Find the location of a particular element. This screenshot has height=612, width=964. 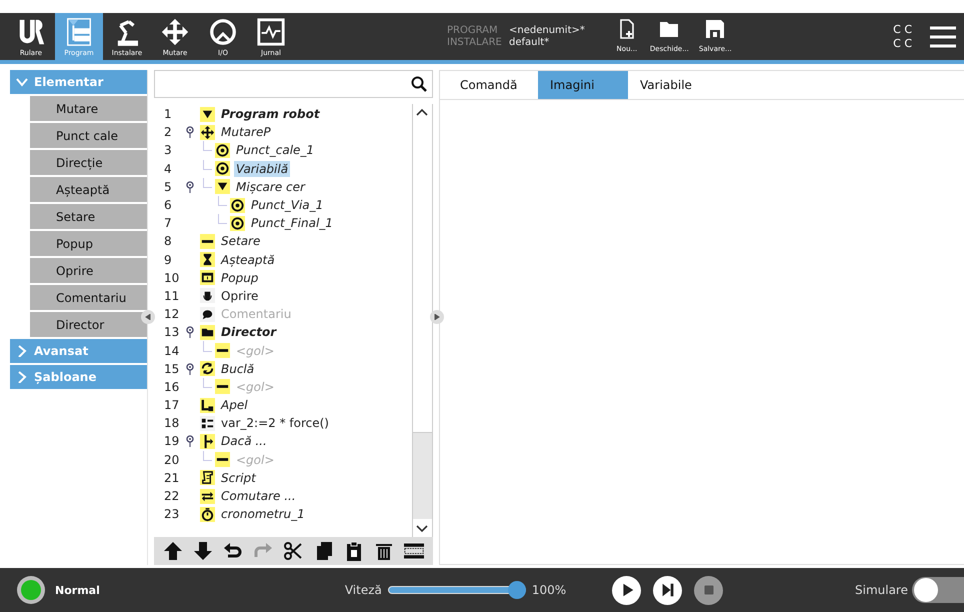

line-number: 2 is located at coordinates (168, 132).